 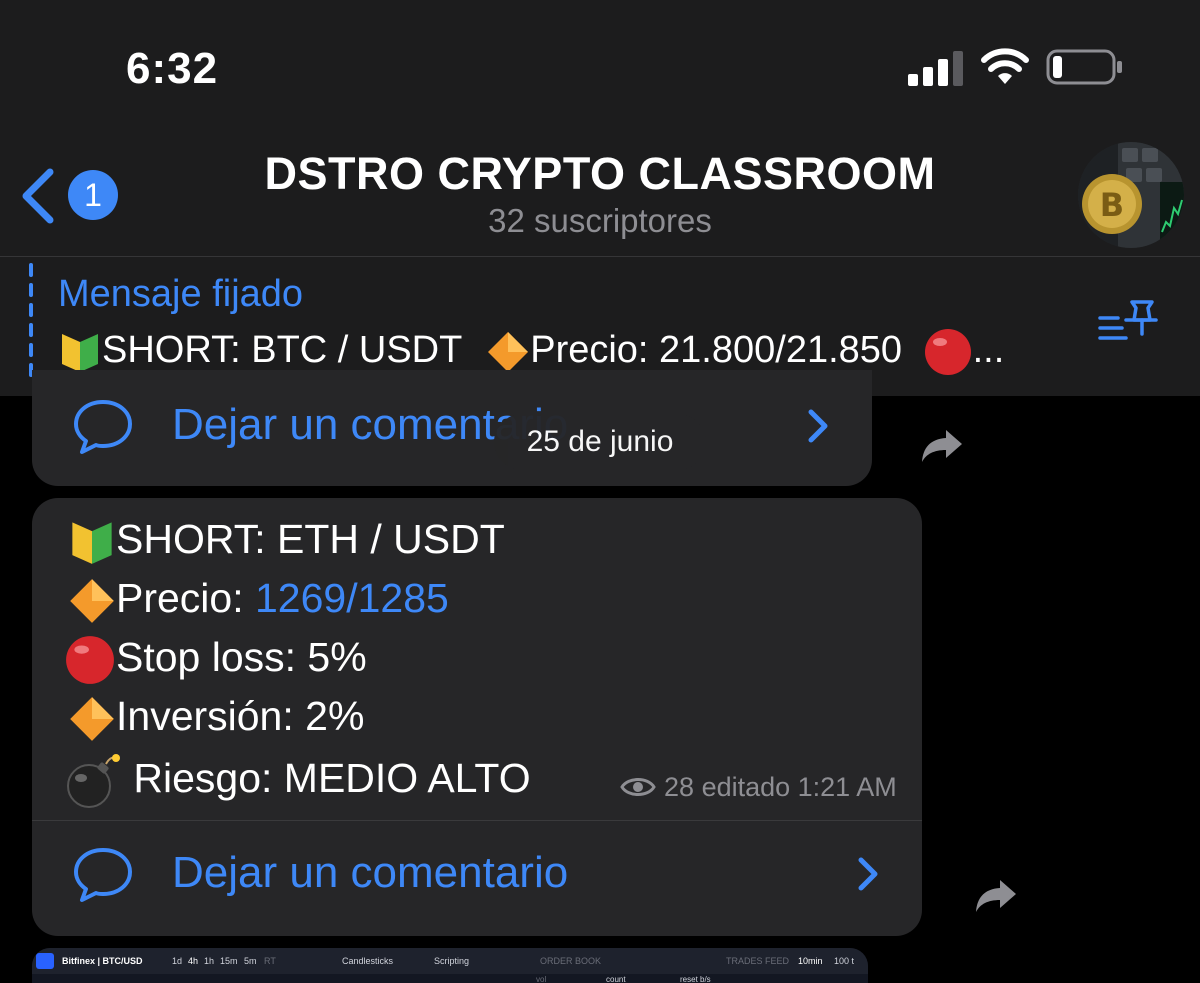 I want to click on timeframe-15m: 15m, so click(x=229, y=961).